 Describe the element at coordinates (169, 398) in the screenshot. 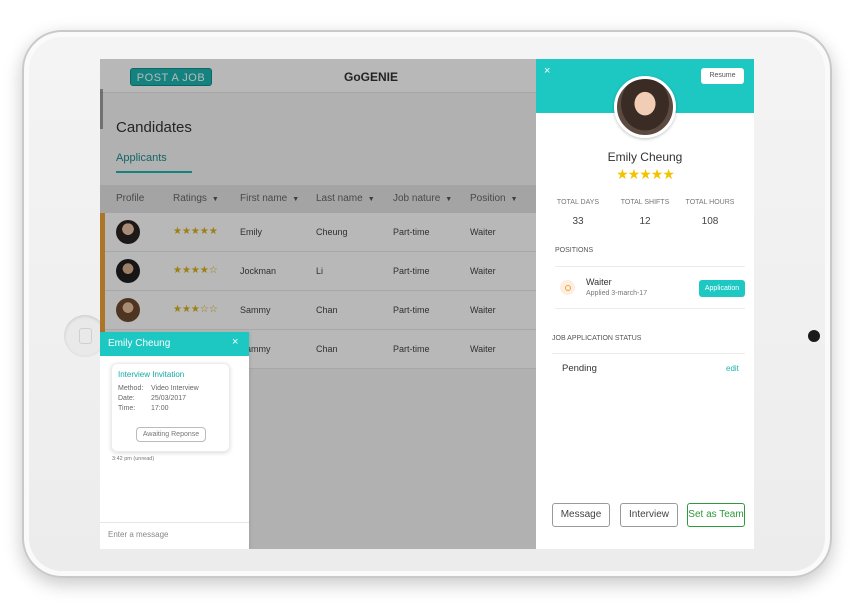

I see `date-value: 25/03/2017` at that location.